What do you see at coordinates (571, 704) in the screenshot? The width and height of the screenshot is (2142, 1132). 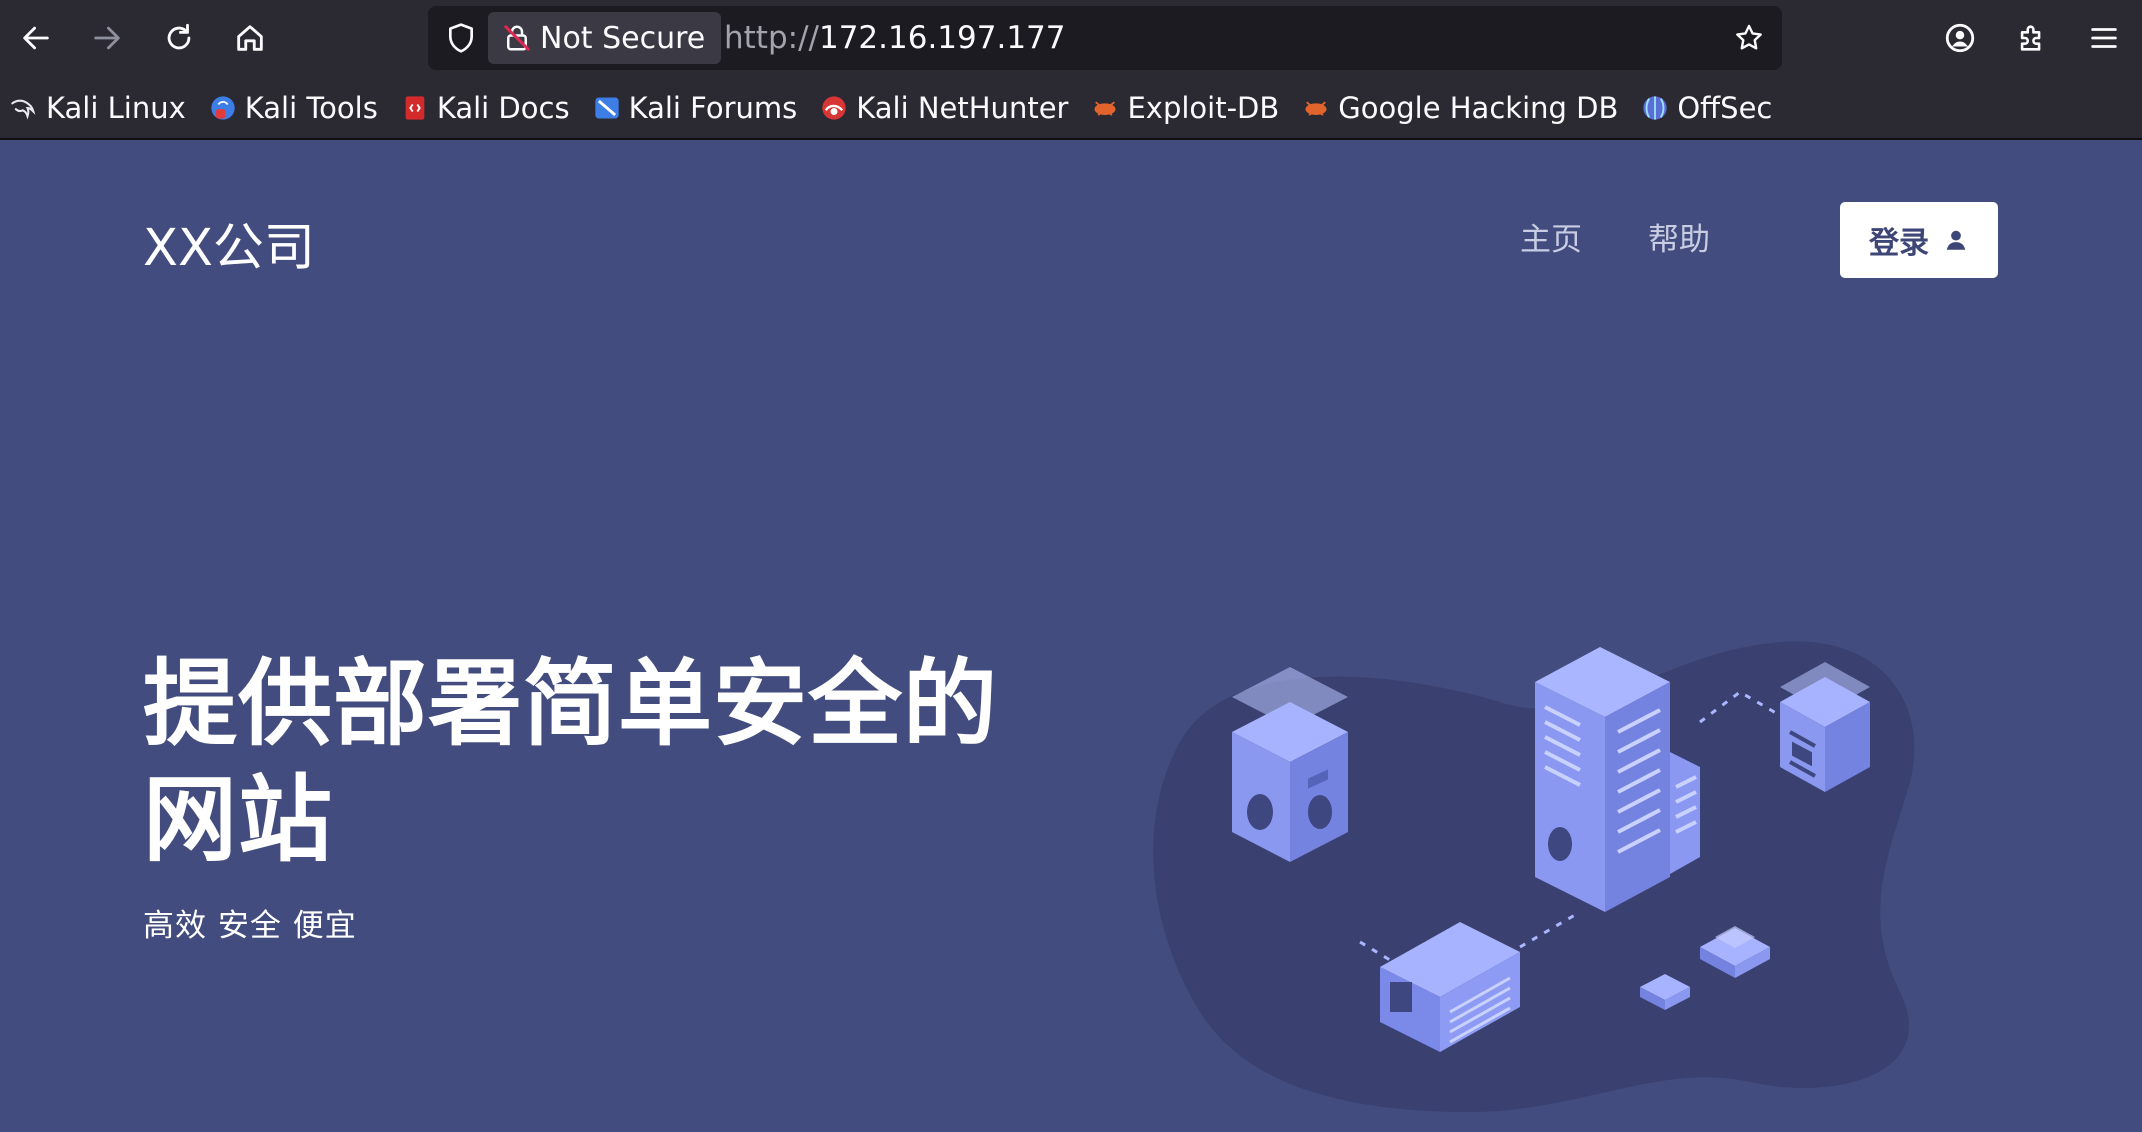 I see `hero-title-line-1: 提供部署简单安全的` at bounding box center [571, 704].